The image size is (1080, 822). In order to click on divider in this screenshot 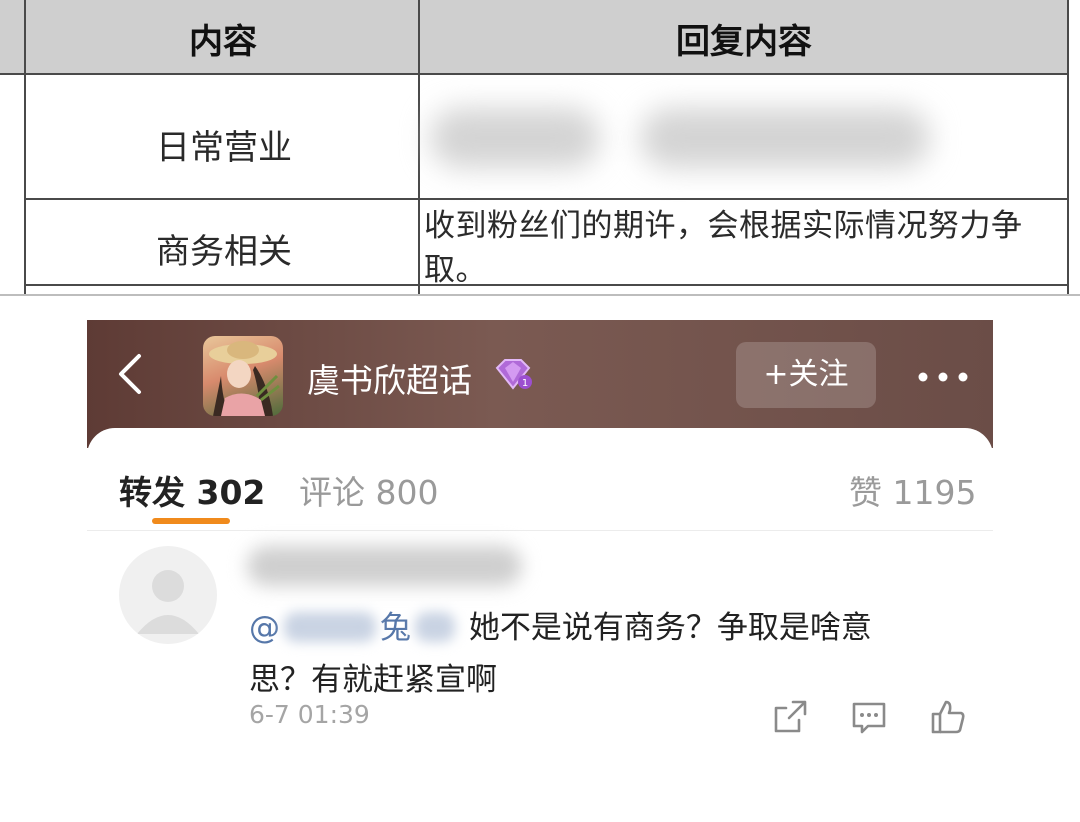, I will do `click(540, 530)`.